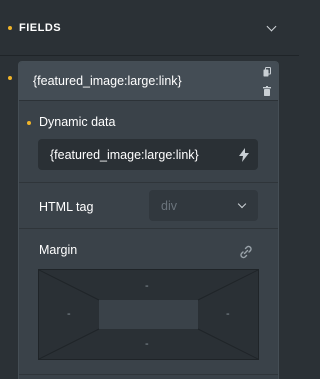  What do you see at coordinates (228, 314) in the screenshot?
I see `margin-right-input: -` at bounding box center [228, 314].